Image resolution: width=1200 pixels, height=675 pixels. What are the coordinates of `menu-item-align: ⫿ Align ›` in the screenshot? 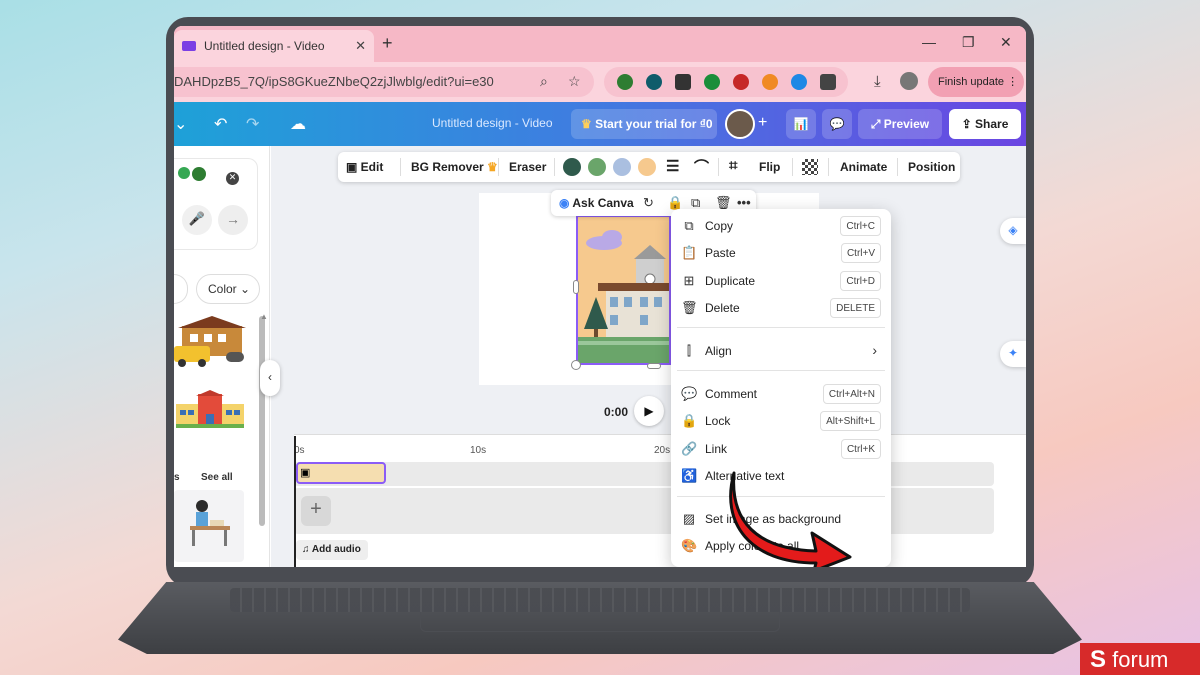 It's located at (781, 351).